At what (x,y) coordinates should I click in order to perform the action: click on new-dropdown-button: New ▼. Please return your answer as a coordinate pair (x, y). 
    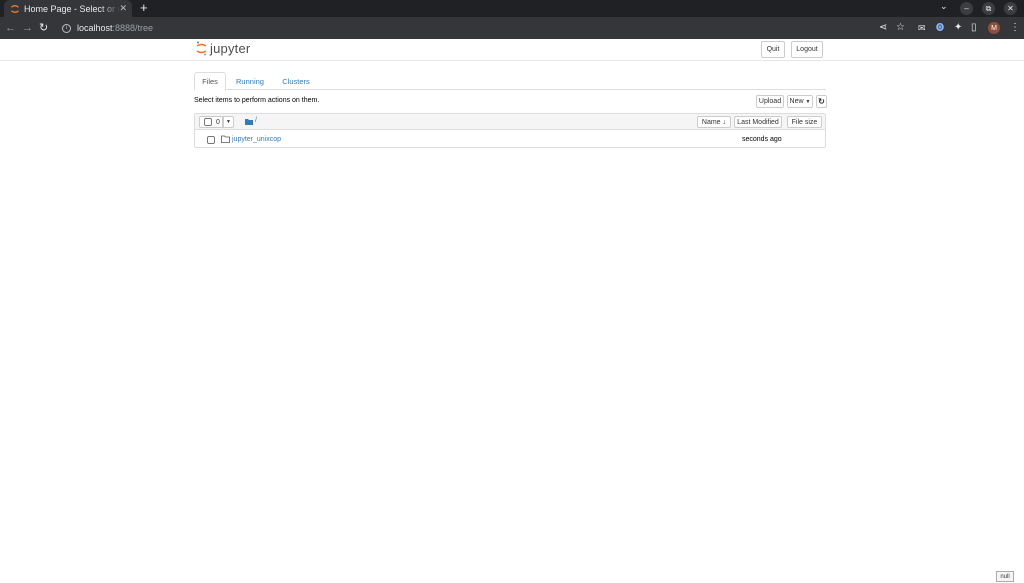
    Looking at the image, I should click on (800, 101).